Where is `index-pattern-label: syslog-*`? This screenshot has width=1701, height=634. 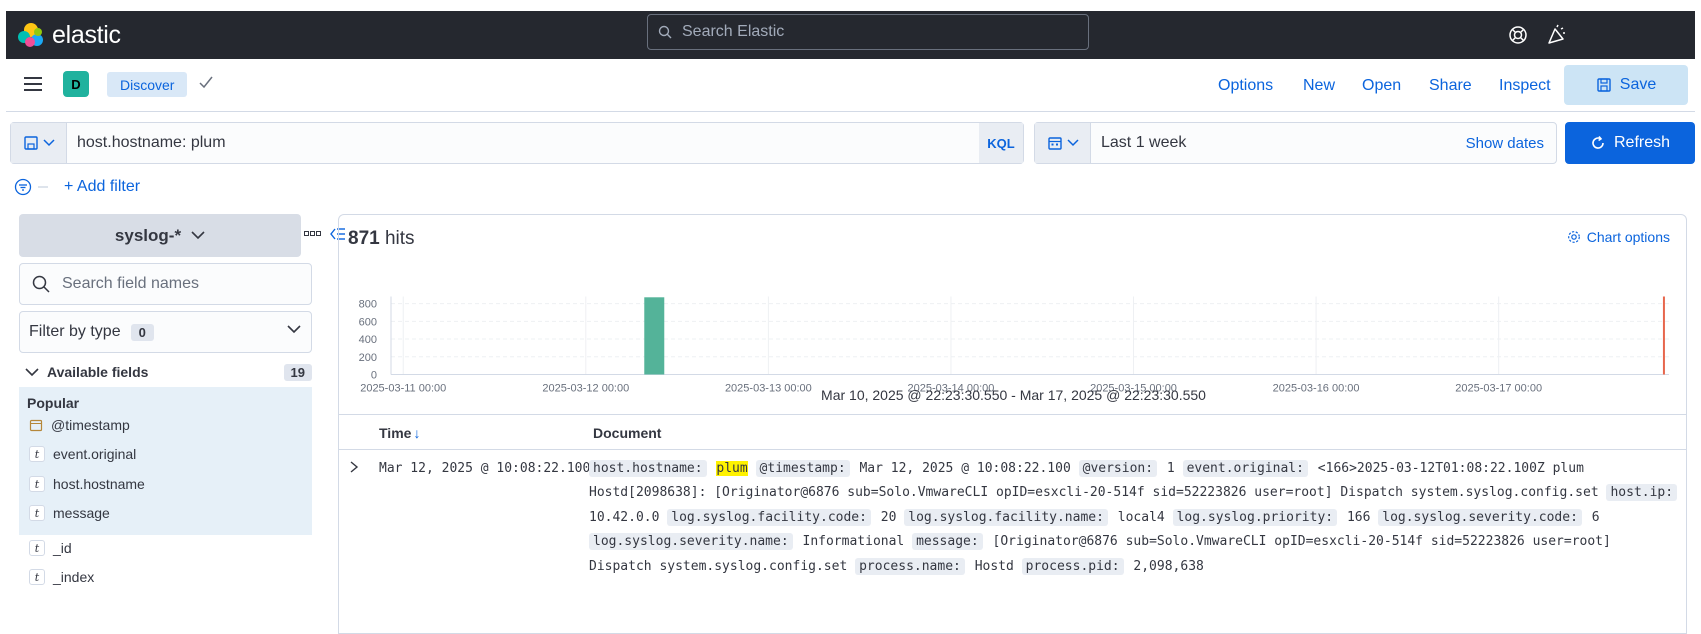
index-pattern-label: syslog-* is located at coordinates (148, 235).